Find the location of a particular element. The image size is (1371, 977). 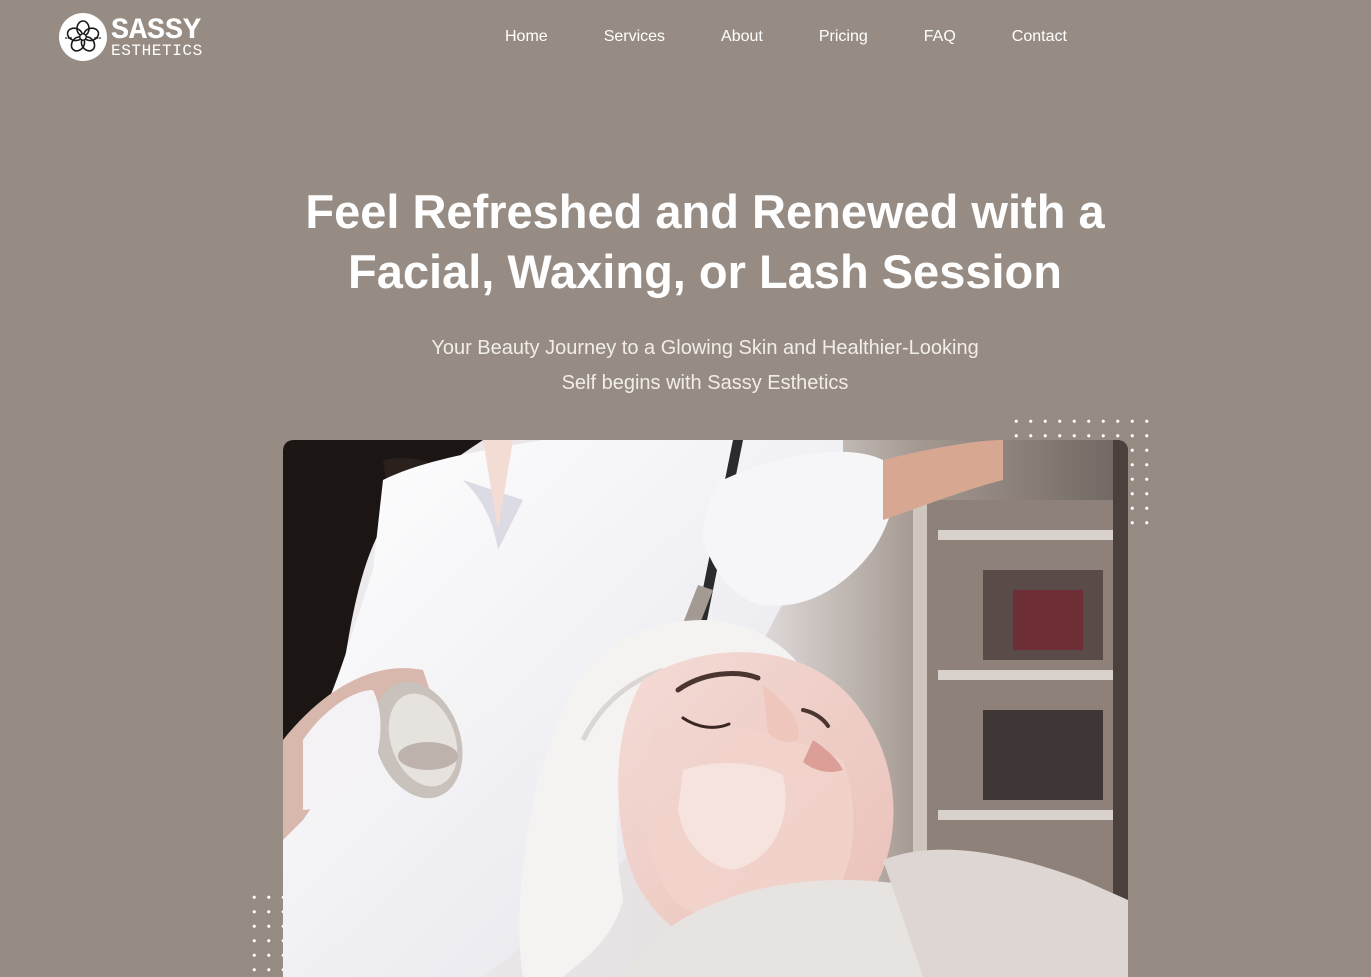

nav-link-services: Services is located at coordinates (634, 37).